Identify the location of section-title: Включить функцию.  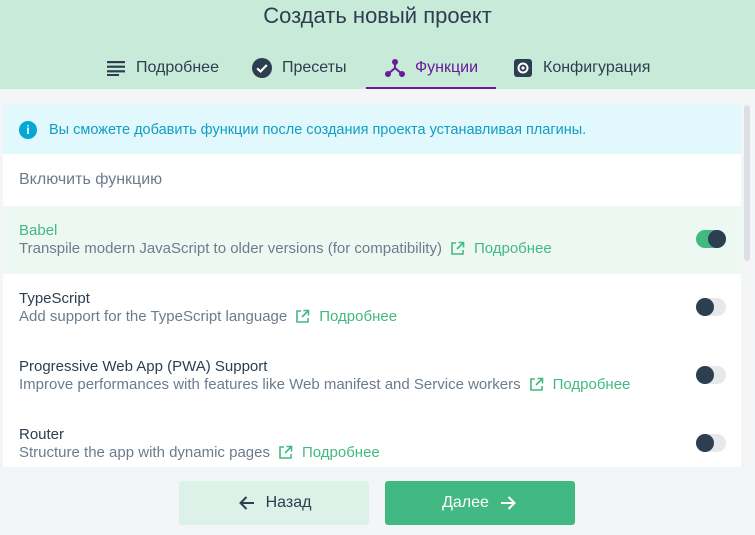
(91, 179).